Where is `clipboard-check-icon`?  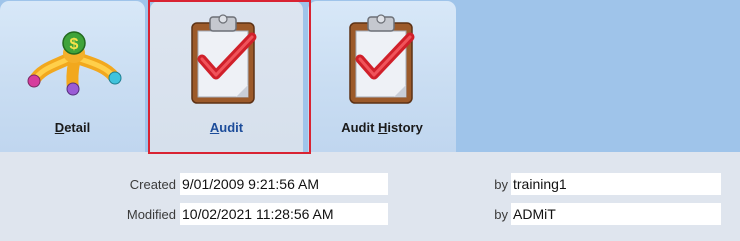 clipboard-check-icon is located at coordinates (382, 59).